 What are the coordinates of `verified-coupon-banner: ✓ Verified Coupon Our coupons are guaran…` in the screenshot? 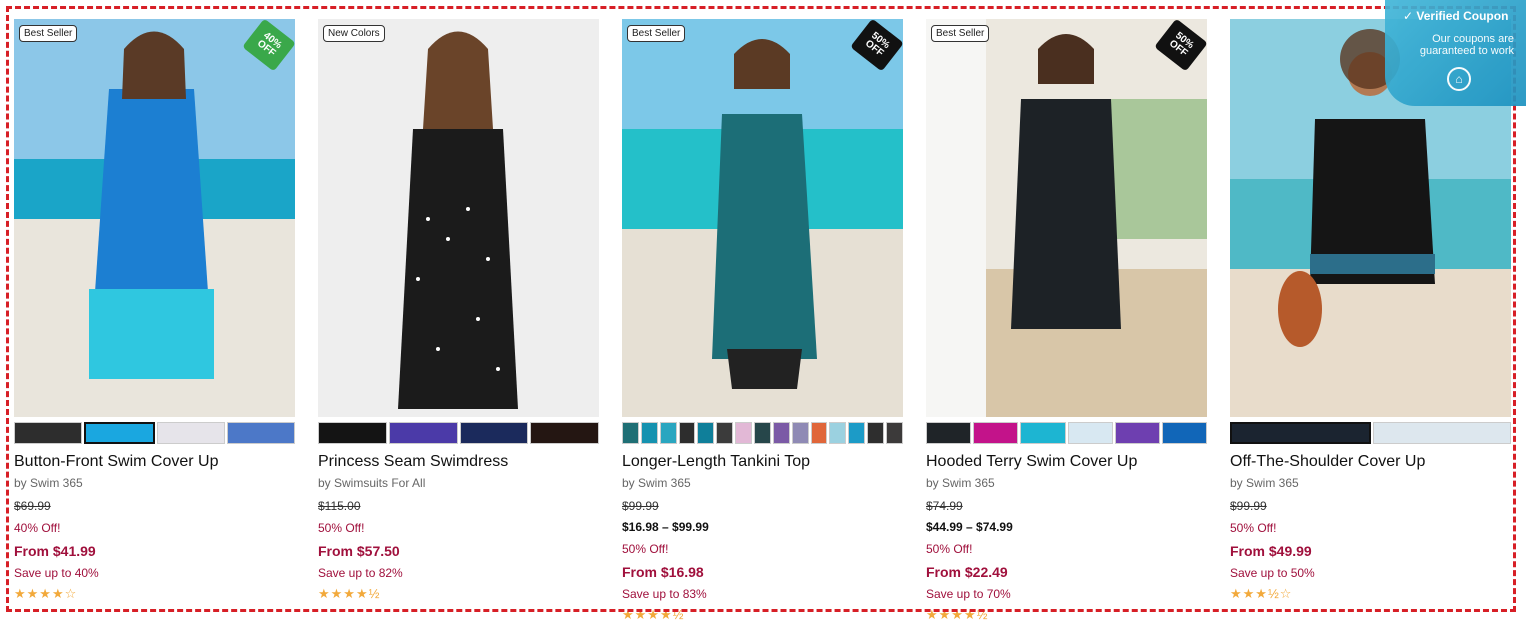 It's located at (1455, 53).